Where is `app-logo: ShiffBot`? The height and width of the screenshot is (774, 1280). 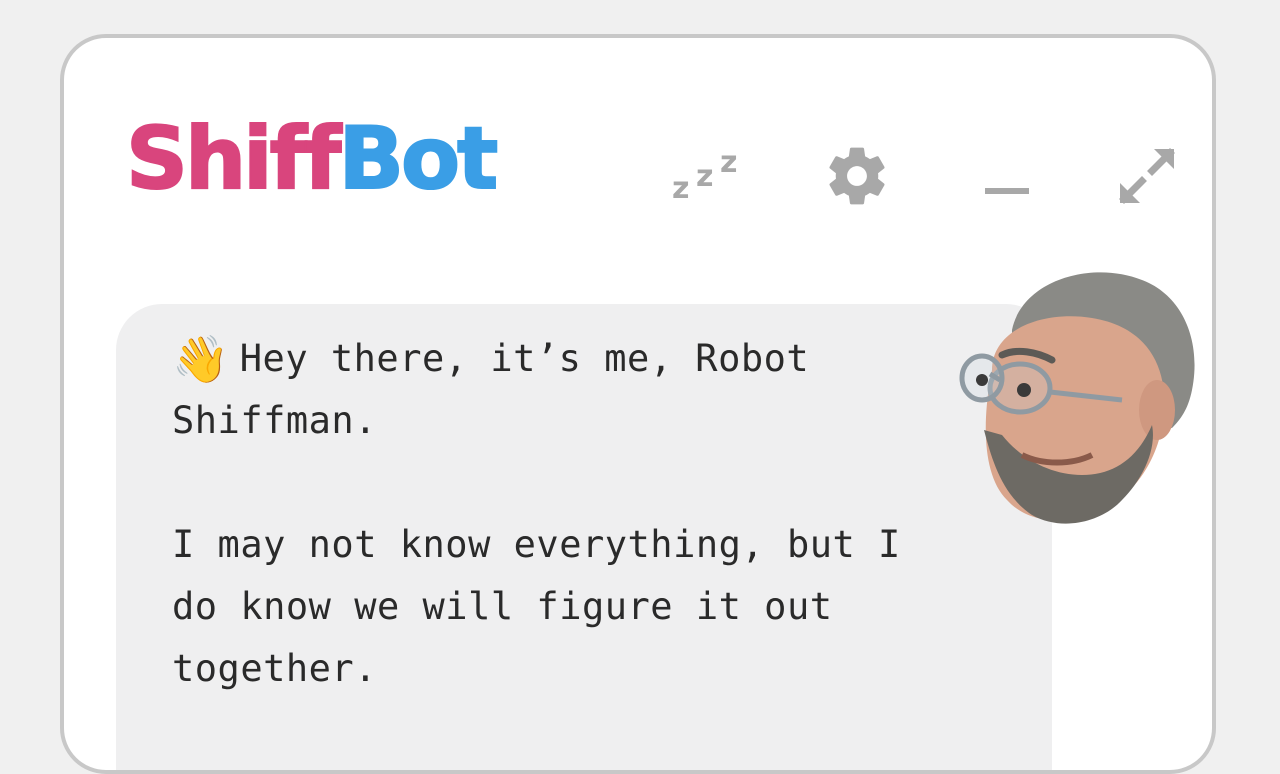 app-logo: ShiffBot is located at coordinates (312, 159).